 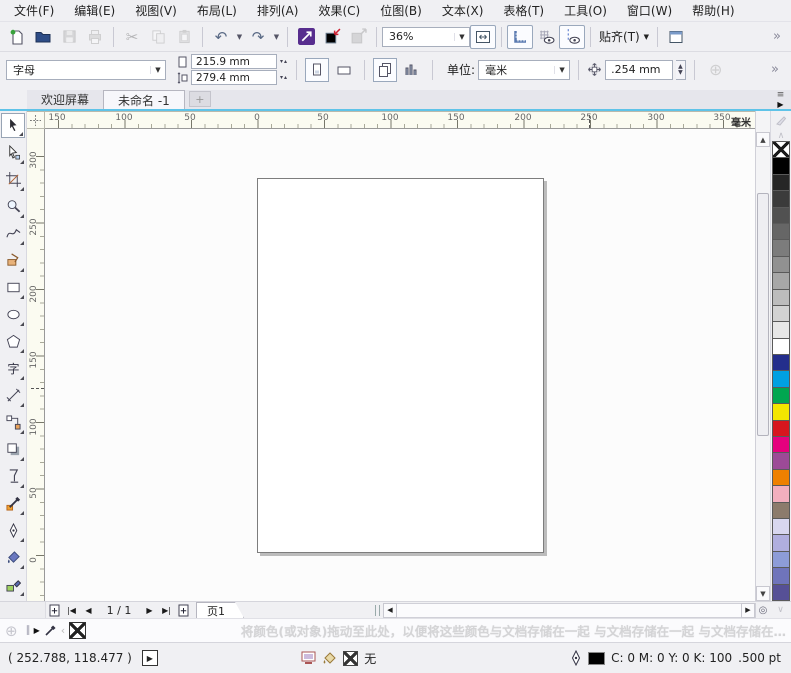 What do you see at coordinates (463, 10) in the screenshot?
I see `menu-item-7: 文本(X)` at bounding box center [463, 10].